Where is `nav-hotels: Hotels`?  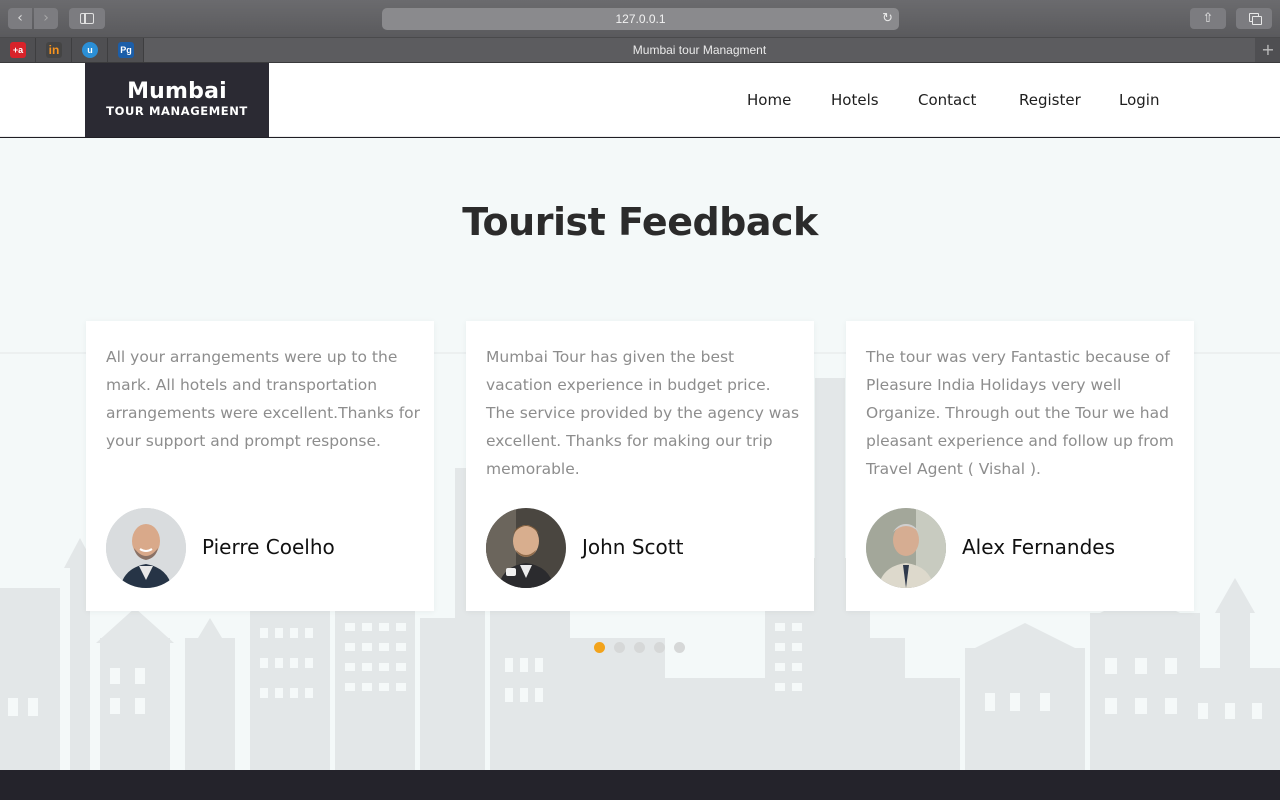
nav-hotels: Hotels is located at coordinates (855, 100).